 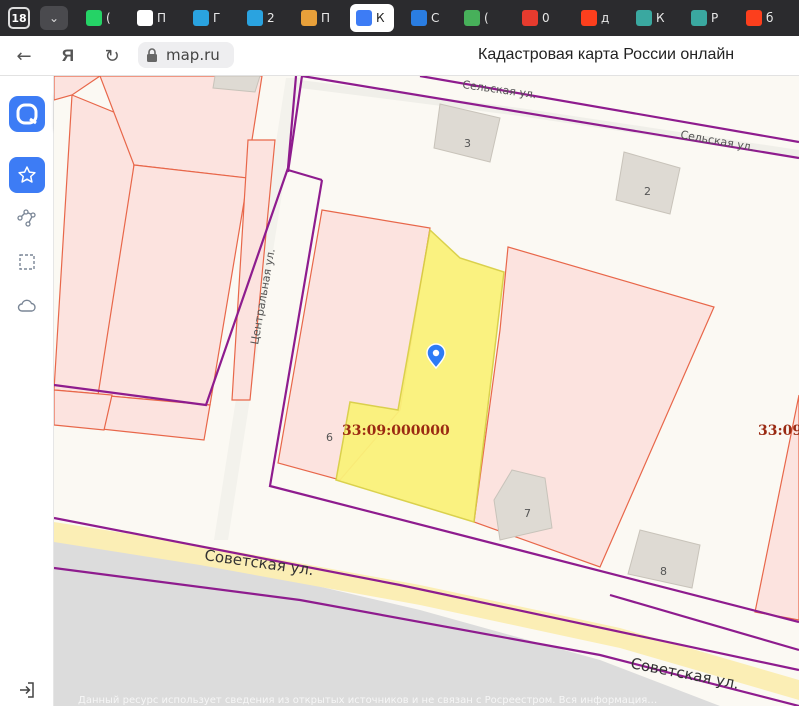 I want to click on back-arrow-icon: ←, so click(x=24, y=56).